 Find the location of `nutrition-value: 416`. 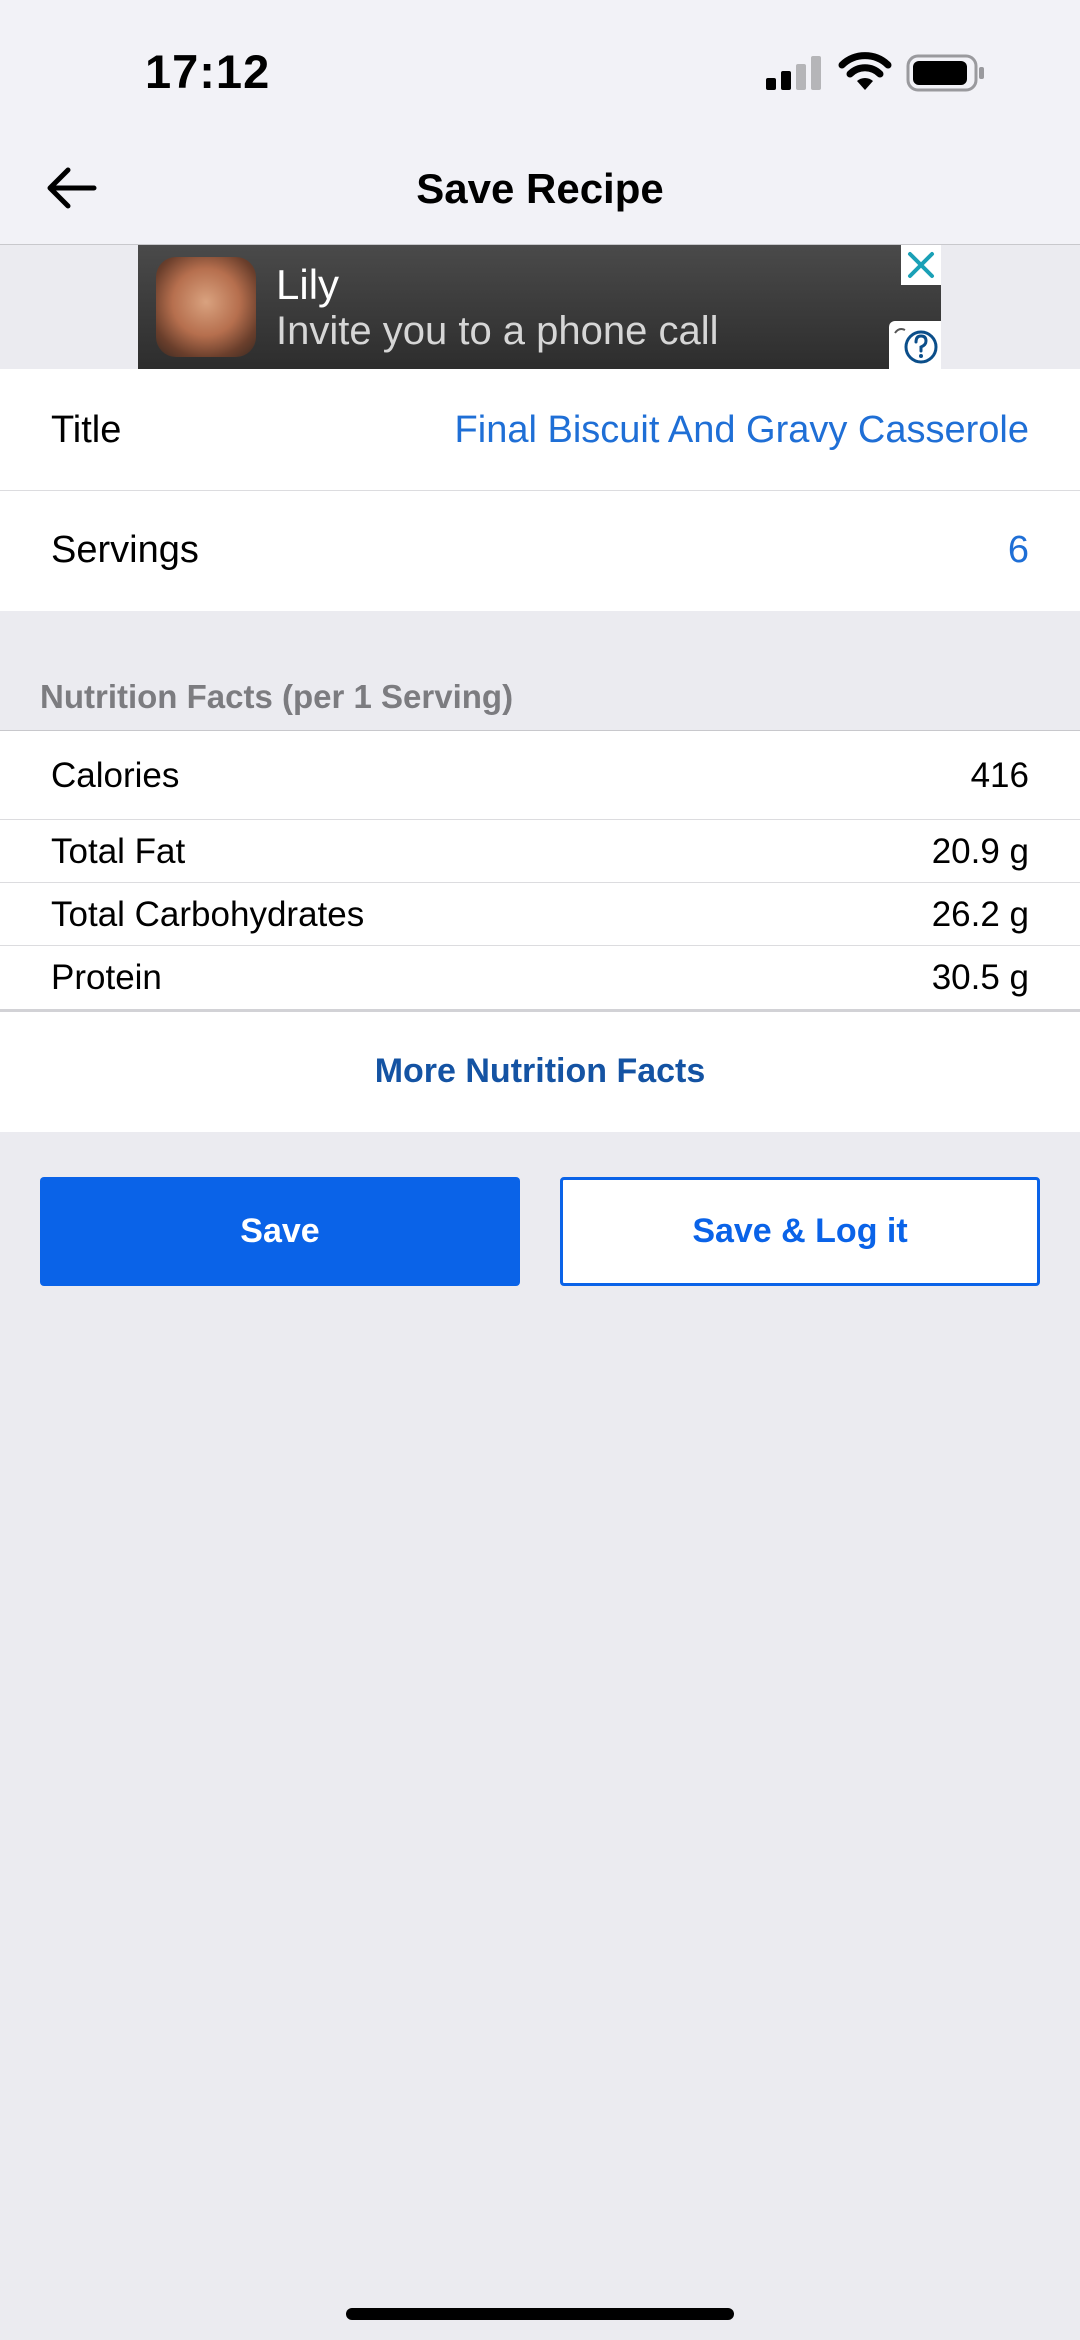

nutrition-value: 416 is located at coordinates (999, 775).